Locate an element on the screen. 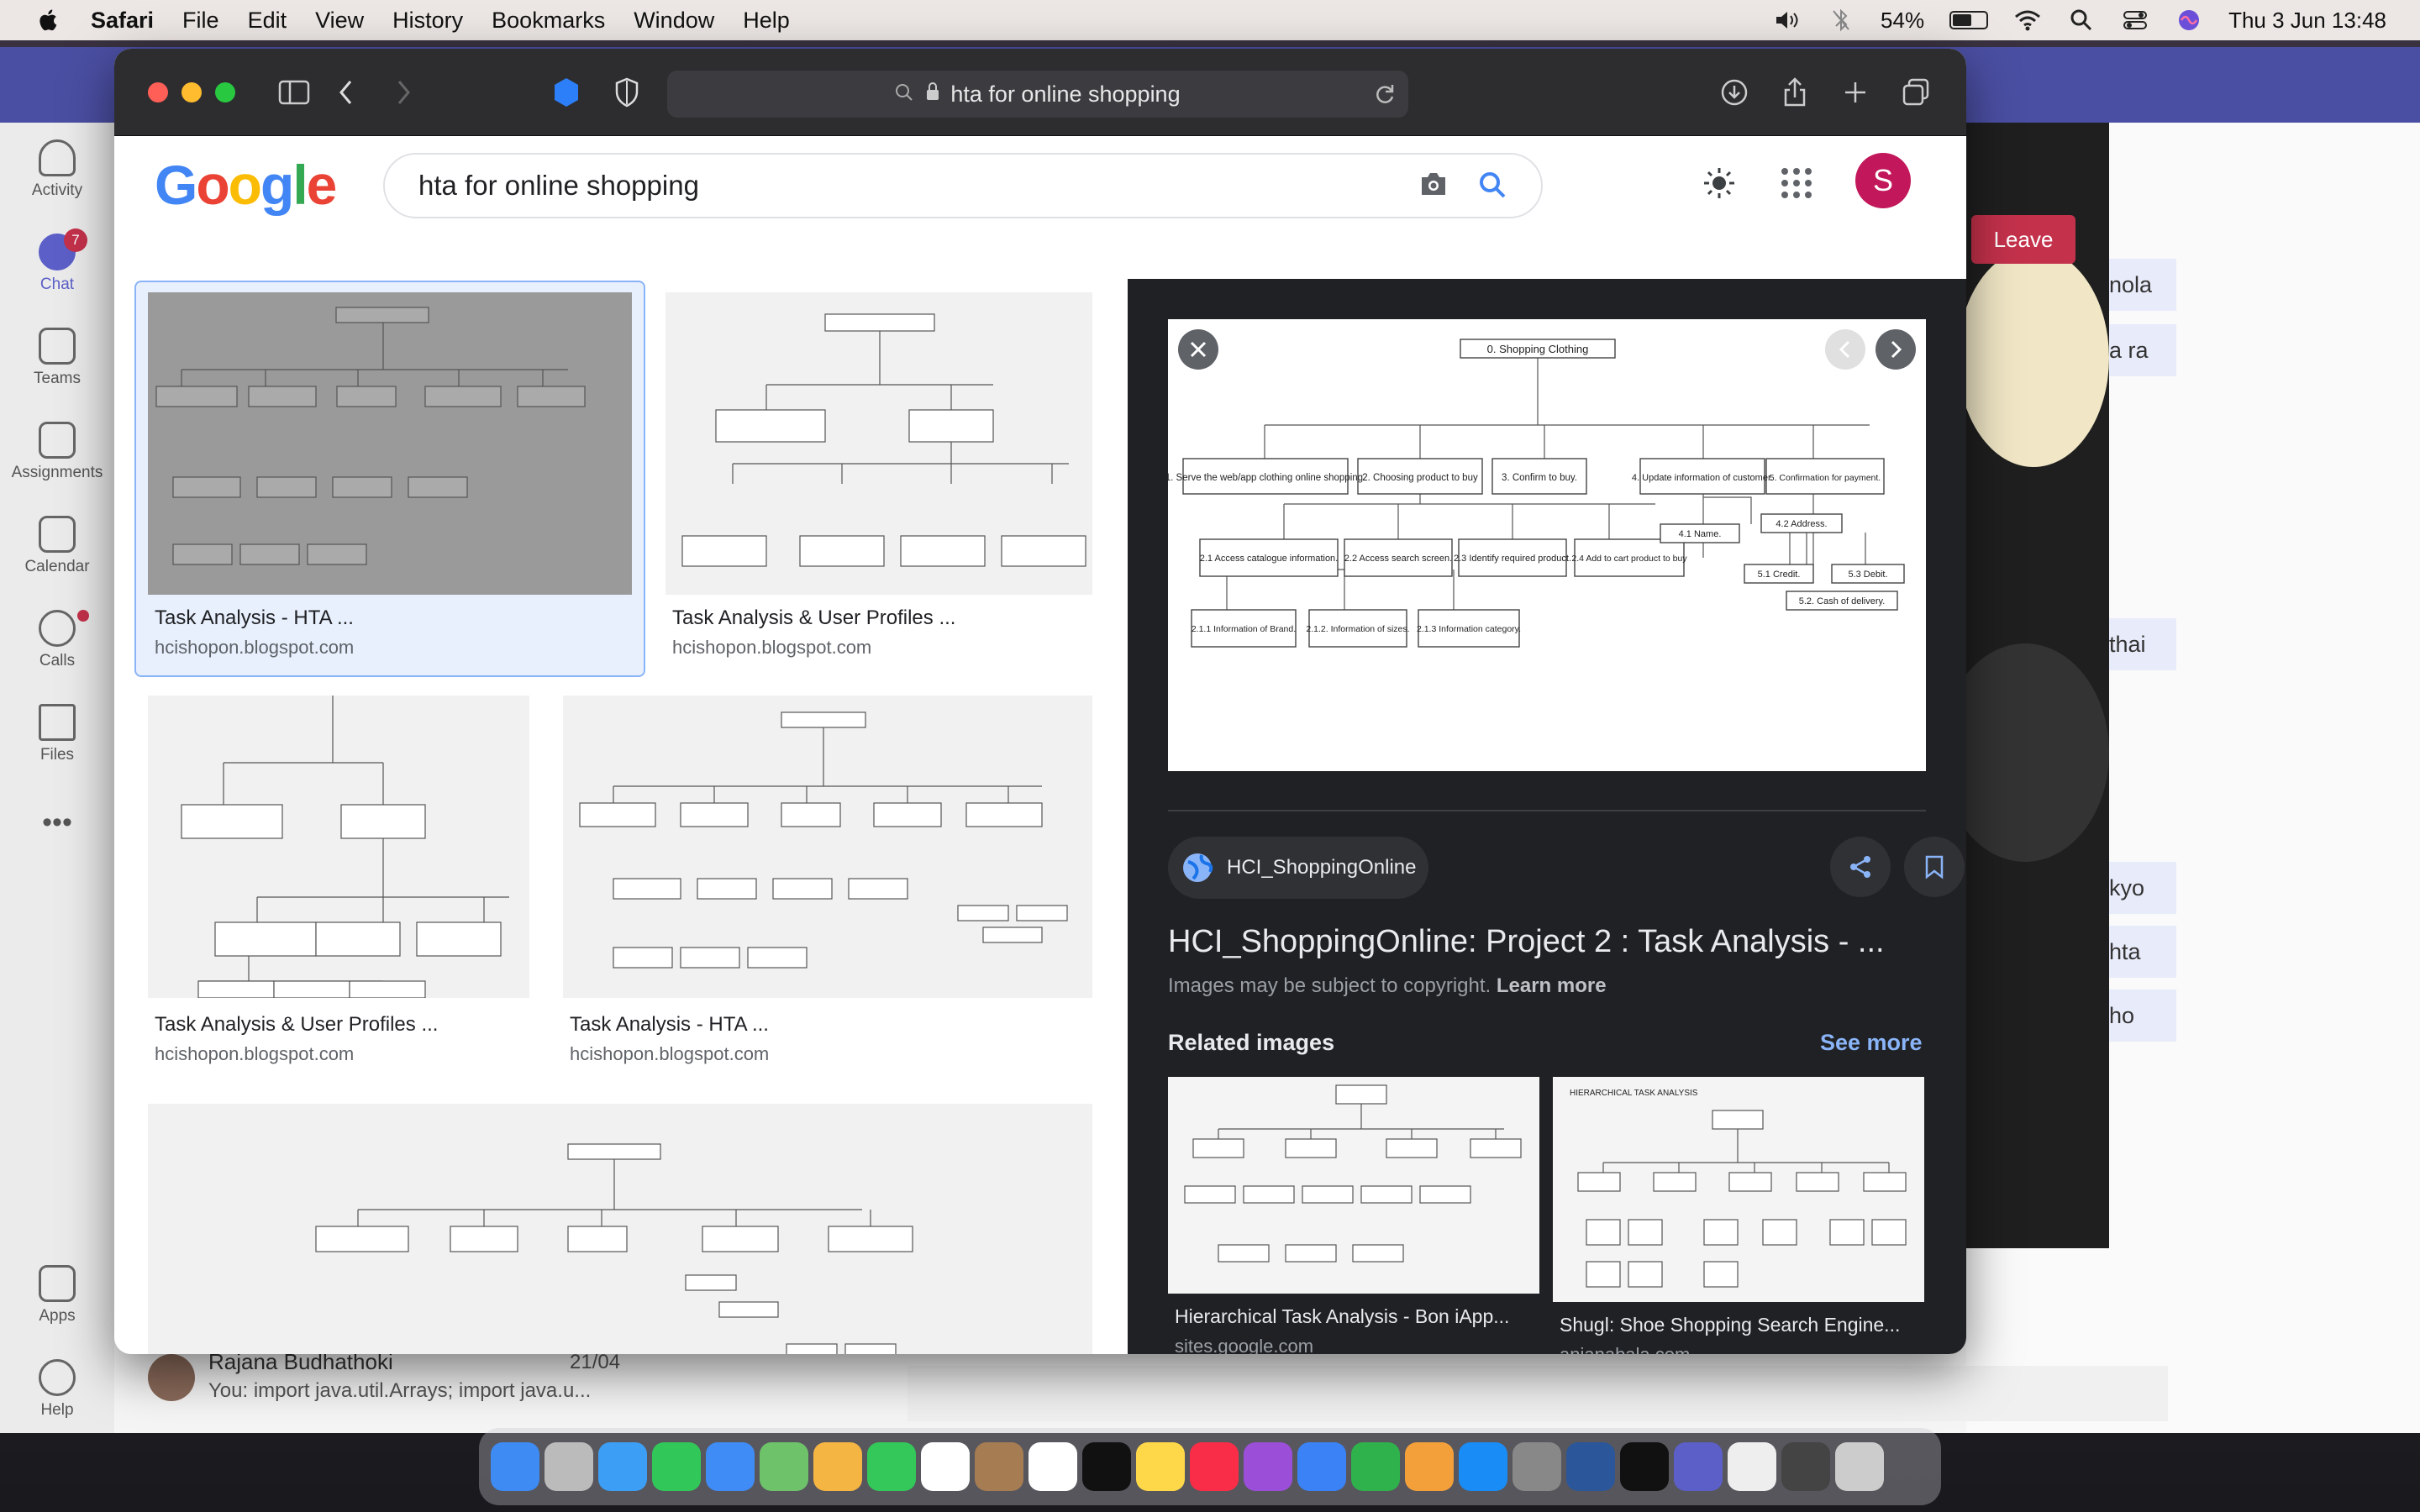 This screenshot has width=2420, height=1512. source-site-chip: HCI_ShoppingOnline is located at coordinates (1298, 868).